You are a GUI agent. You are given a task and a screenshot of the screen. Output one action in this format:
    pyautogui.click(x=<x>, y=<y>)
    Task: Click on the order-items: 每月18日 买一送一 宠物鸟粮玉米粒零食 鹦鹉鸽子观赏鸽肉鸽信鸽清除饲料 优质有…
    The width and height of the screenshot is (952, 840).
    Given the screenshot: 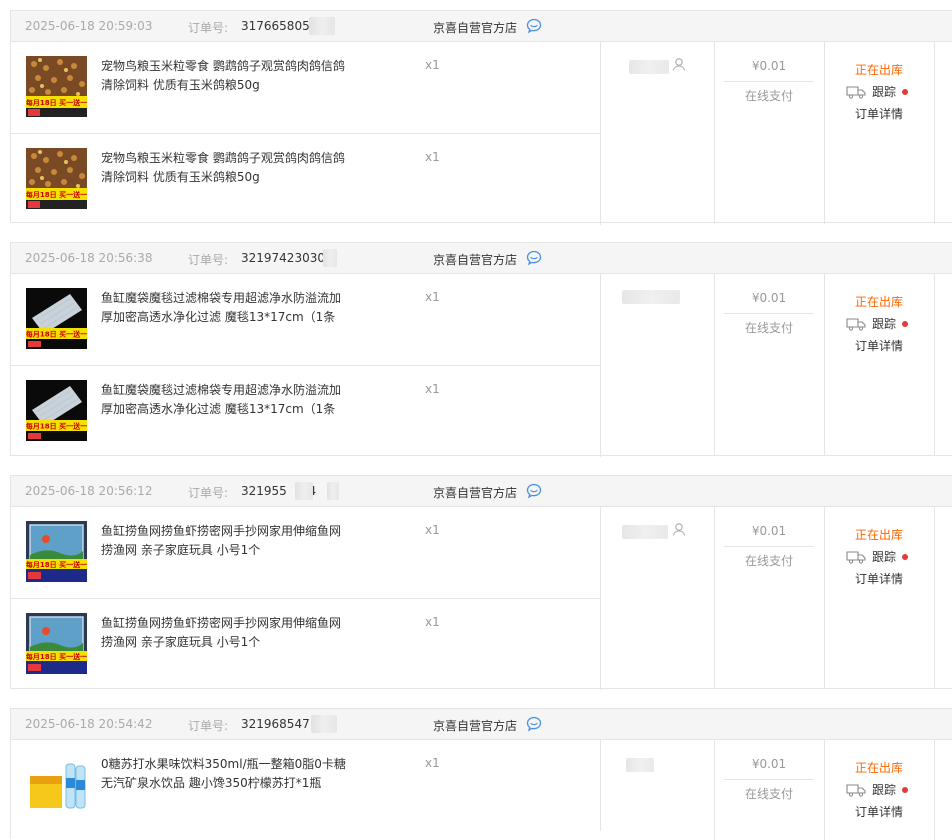 What is the action you would take?
    pyautogui.click(x=306, y=133)
    